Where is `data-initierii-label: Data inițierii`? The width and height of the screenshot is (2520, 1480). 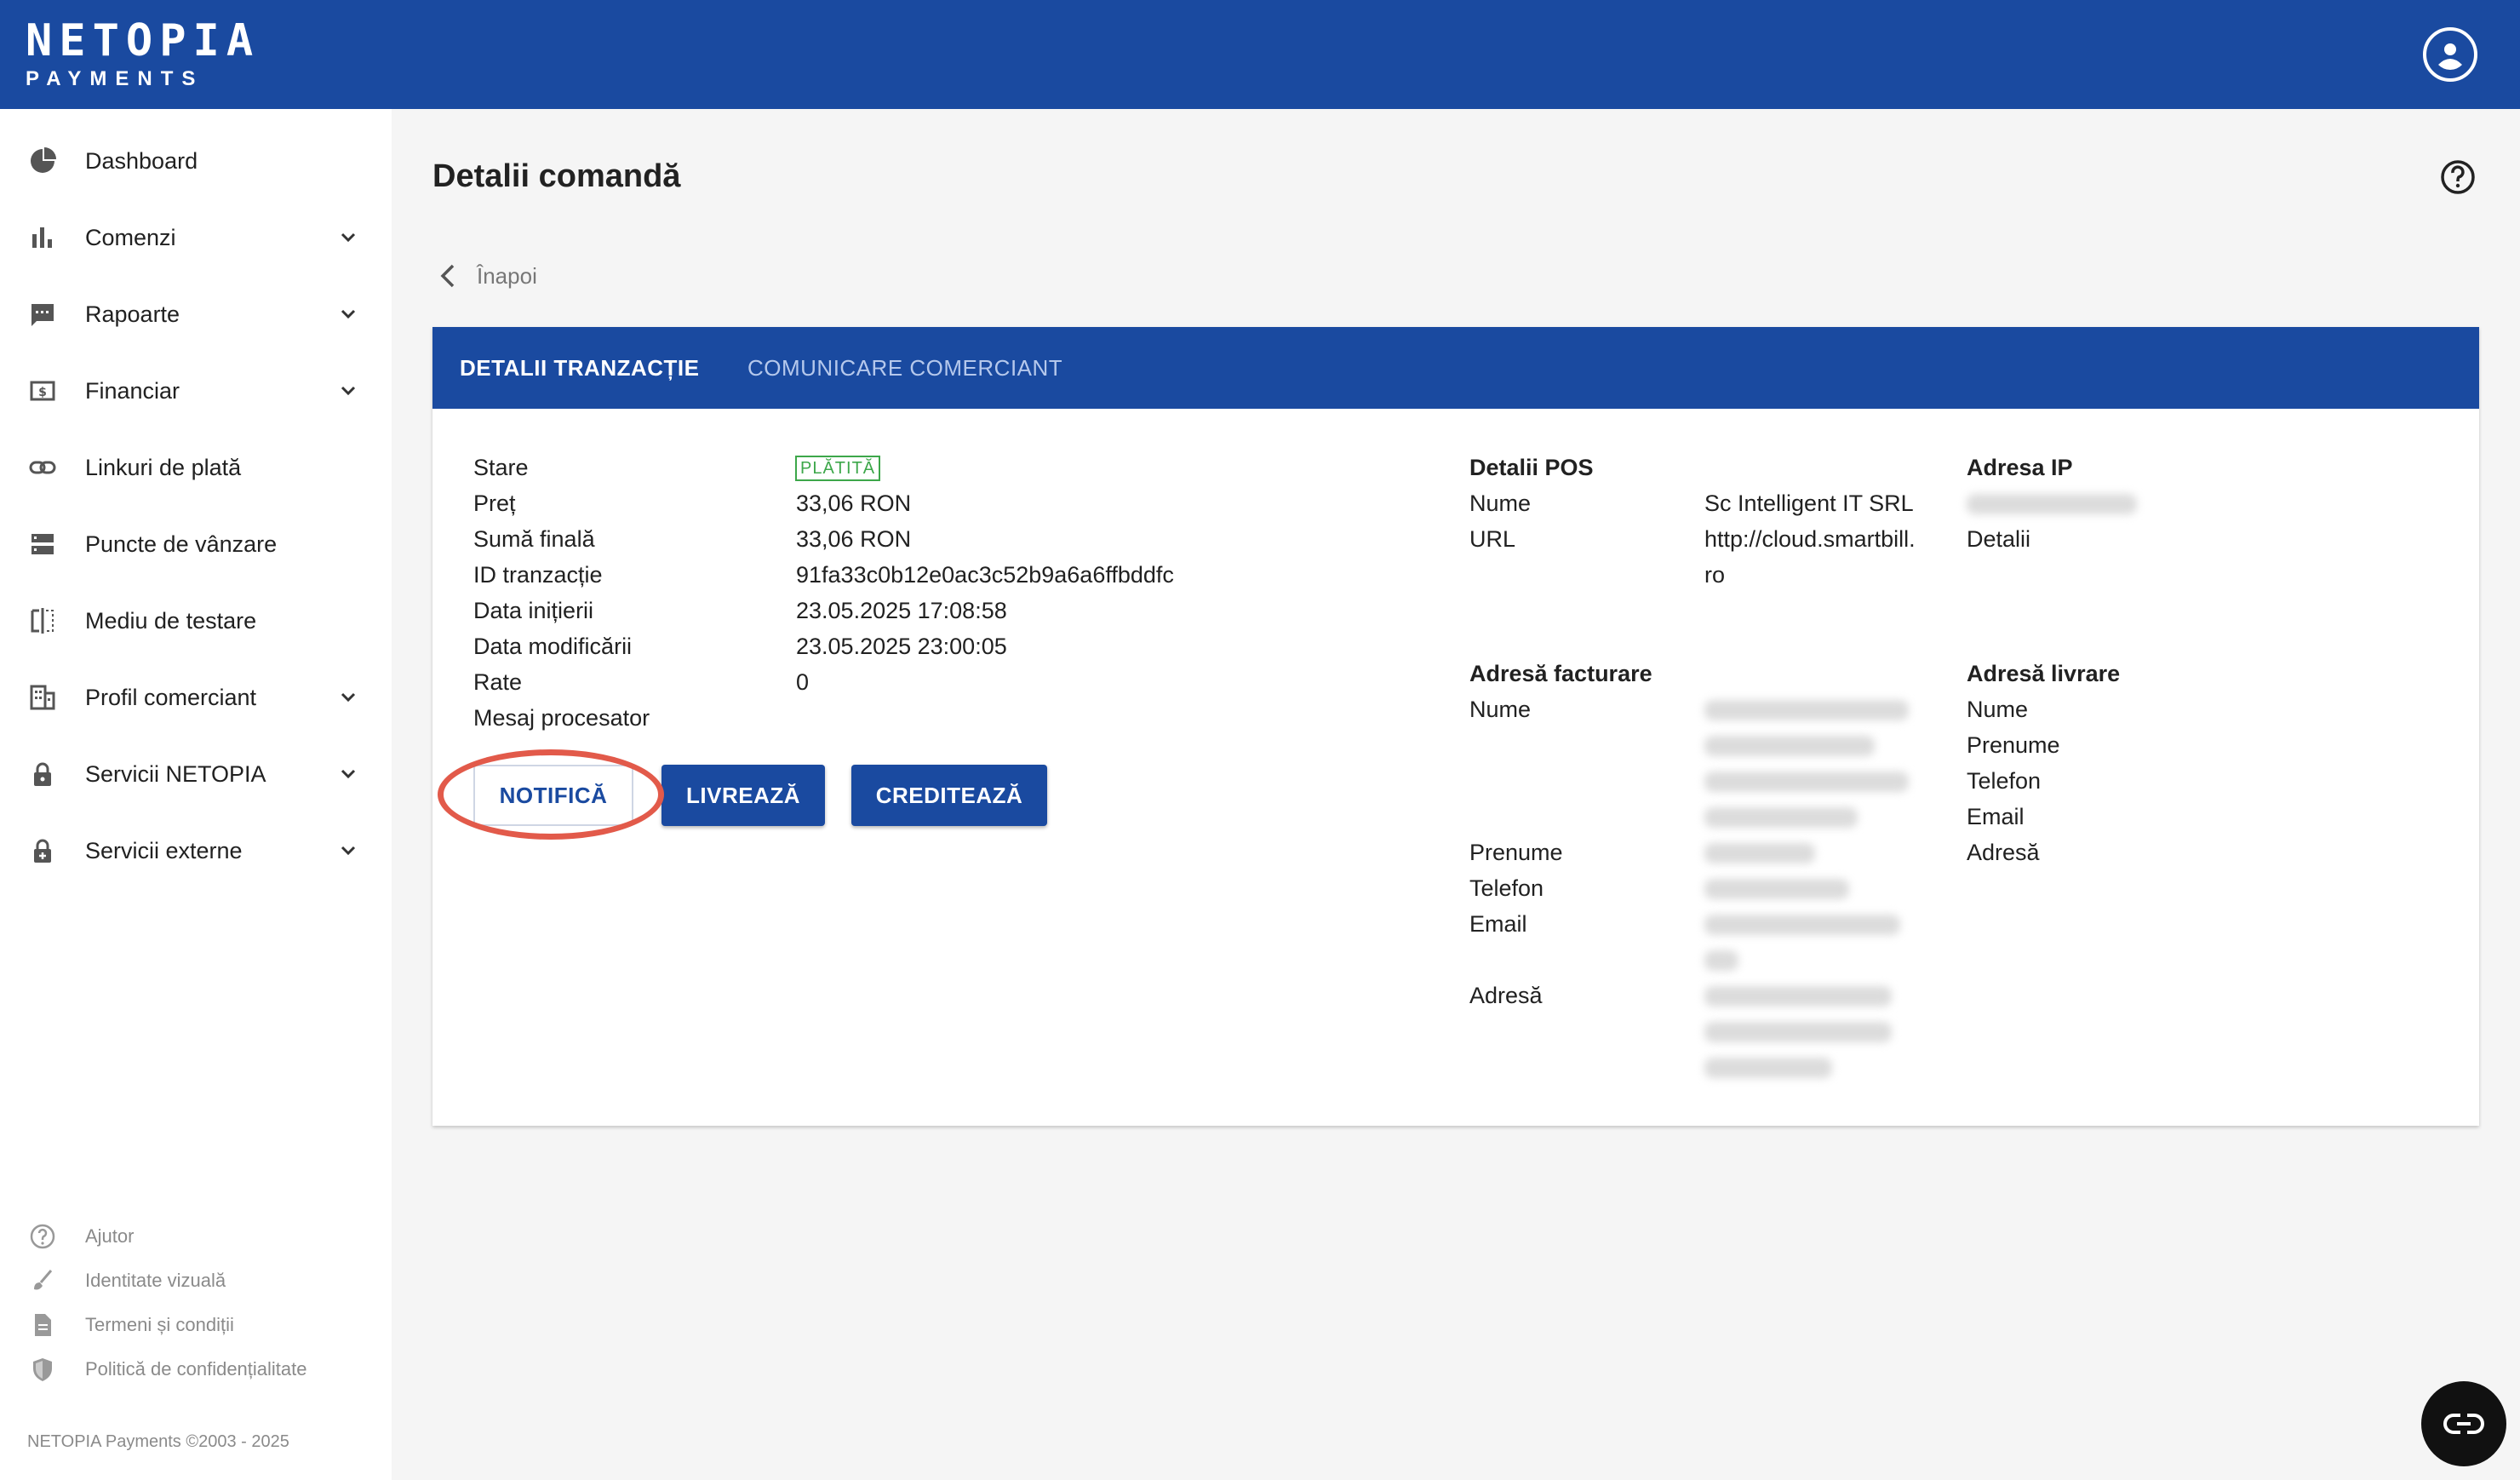 data-initierii-label: Data inițierii is located at coordinates (533, 611).